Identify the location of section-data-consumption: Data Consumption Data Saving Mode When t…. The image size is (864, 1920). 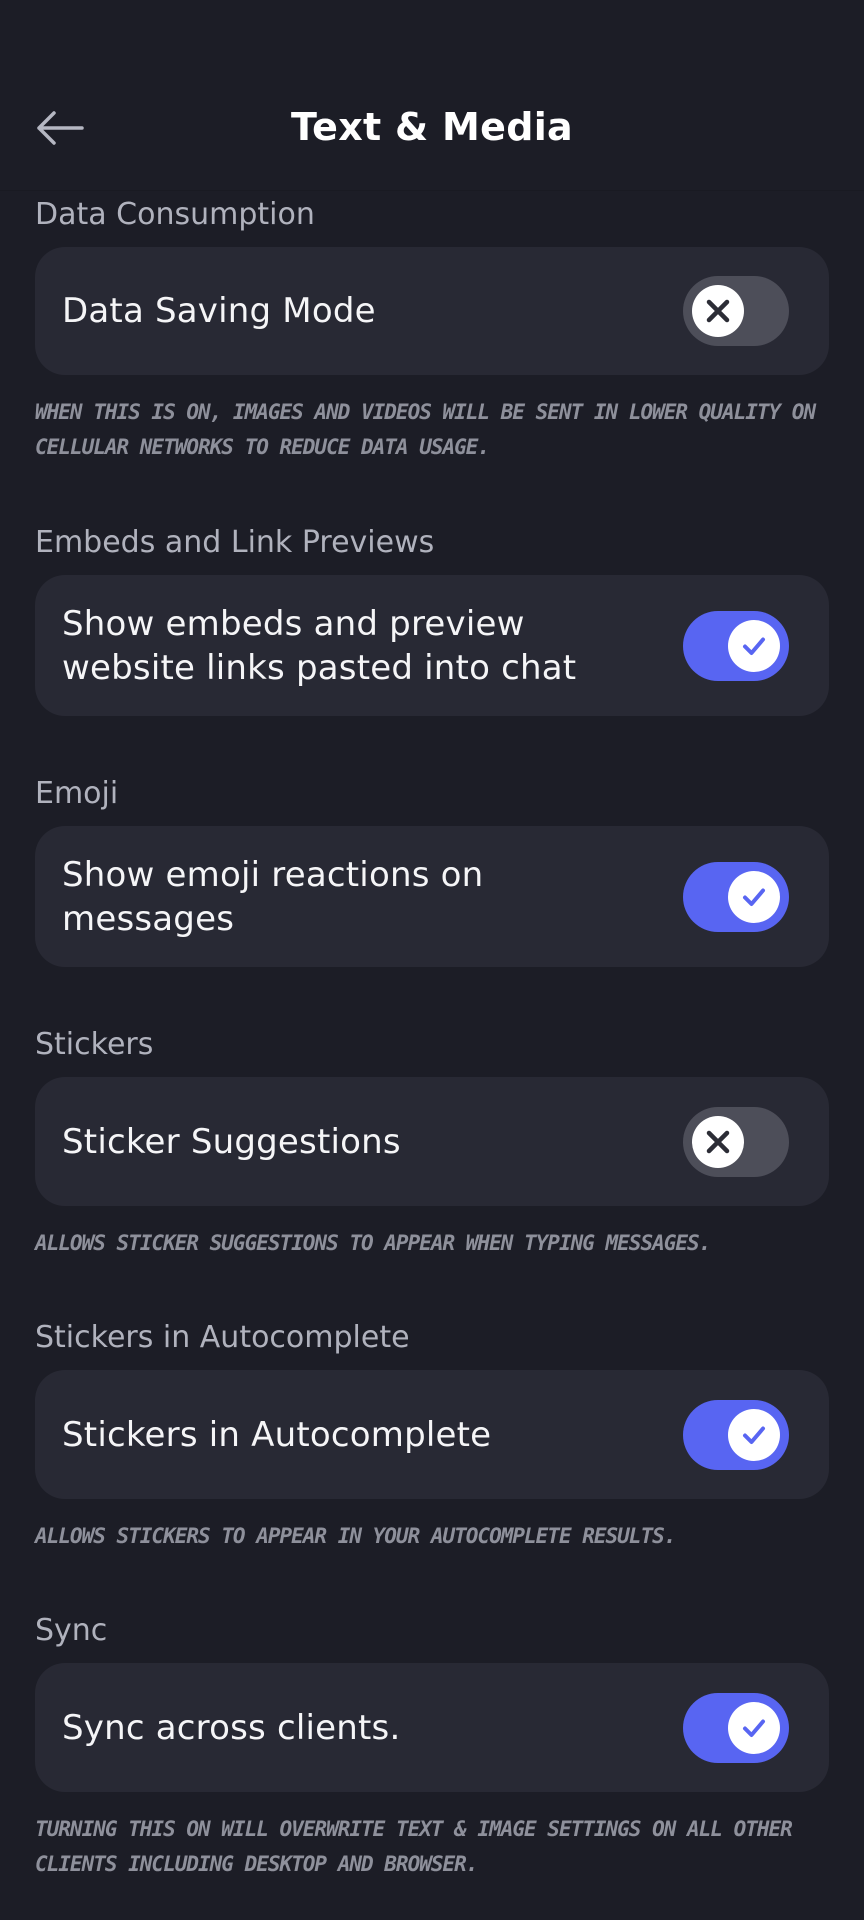
(432, 330).